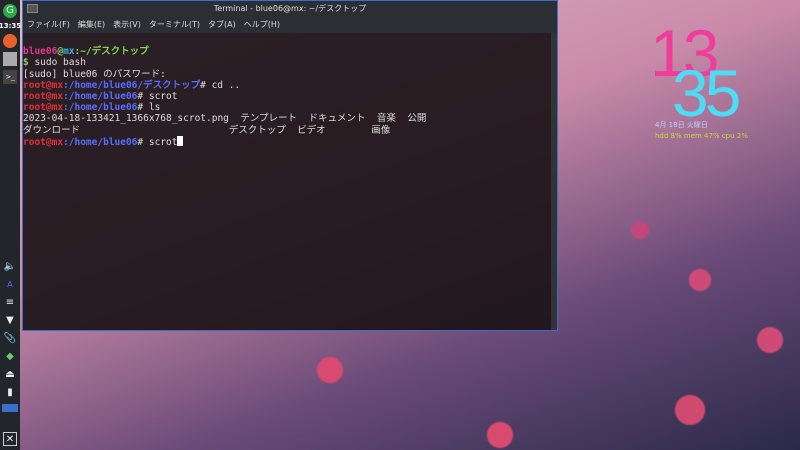 The width and height of the screenshot is (800, 450). What do you see at coordinates (681, 125) in the screenshot?
I see `conky-date: 4月 18日 火曜日` at bounding box center [681, 125].